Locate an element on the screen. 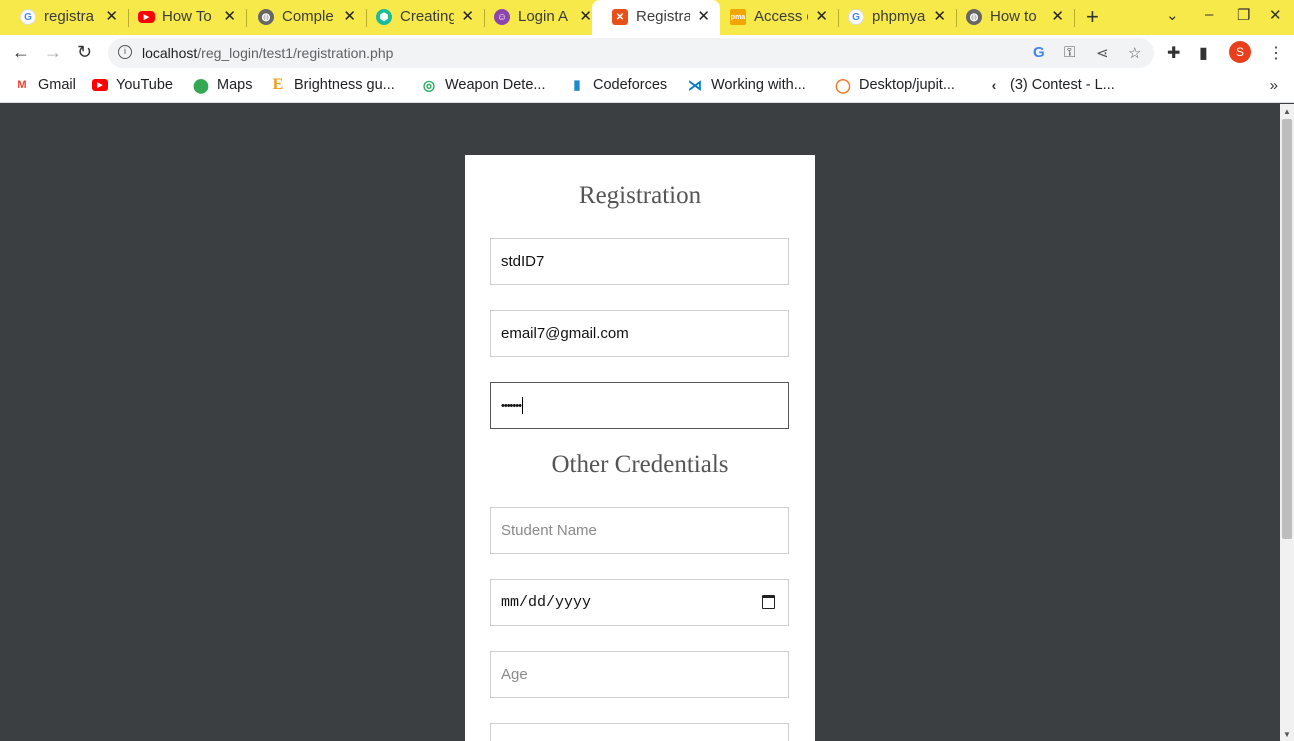  youtube-icon: ▶ is located at coordinates (146, 17).